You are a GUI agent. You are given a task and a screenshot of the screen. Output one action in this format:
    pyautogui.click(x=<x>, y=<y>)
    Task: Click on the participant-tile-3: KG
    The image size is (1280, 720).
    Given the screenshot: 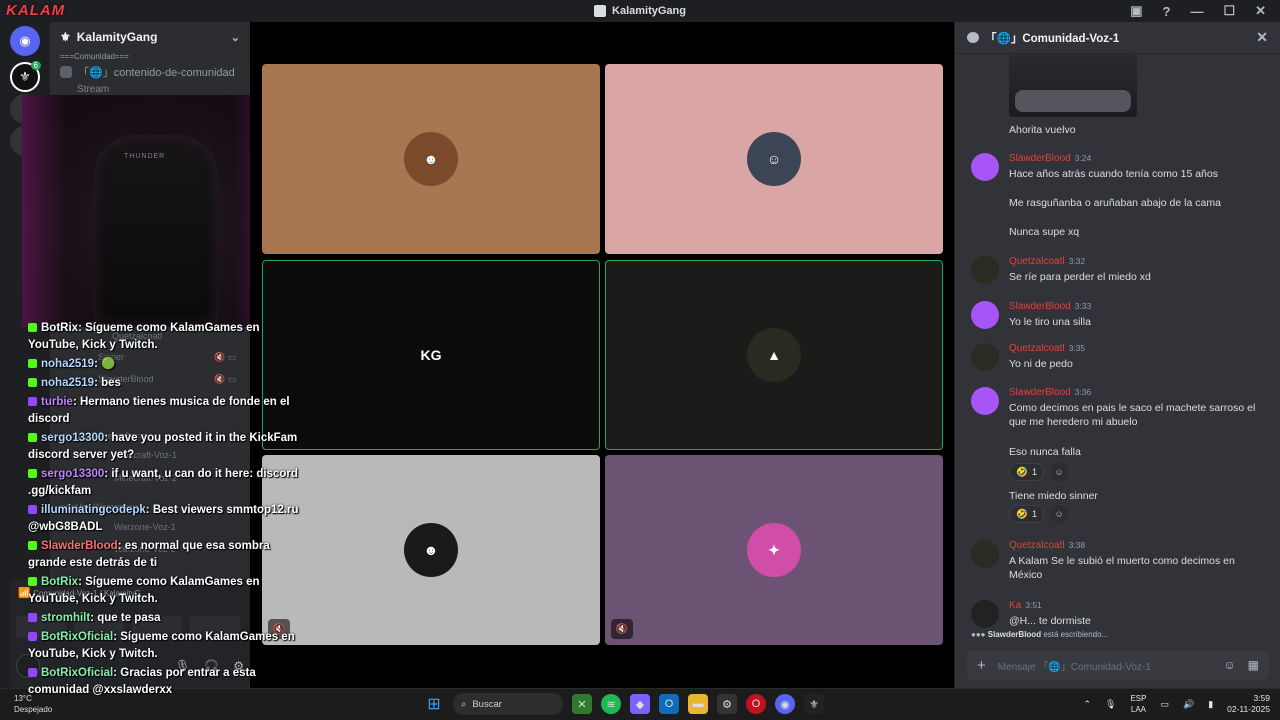 What is the action you would take?
    pyautogui.click(x=431, y=355)
    